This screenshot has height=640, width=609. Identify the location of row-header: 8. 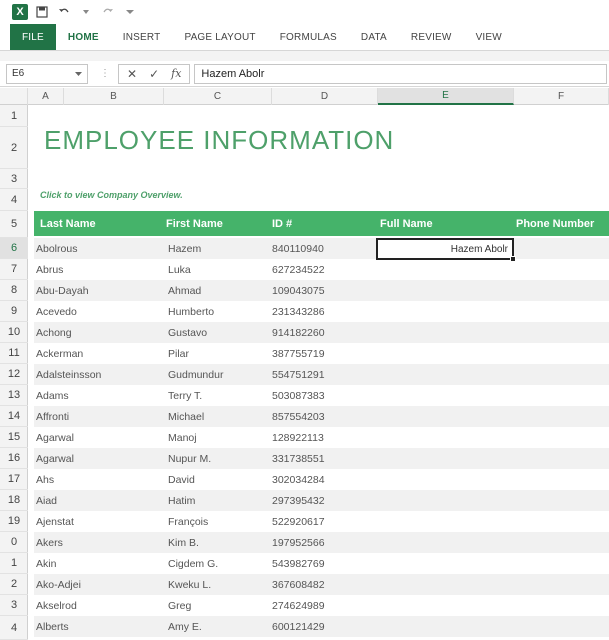
(14, 290).